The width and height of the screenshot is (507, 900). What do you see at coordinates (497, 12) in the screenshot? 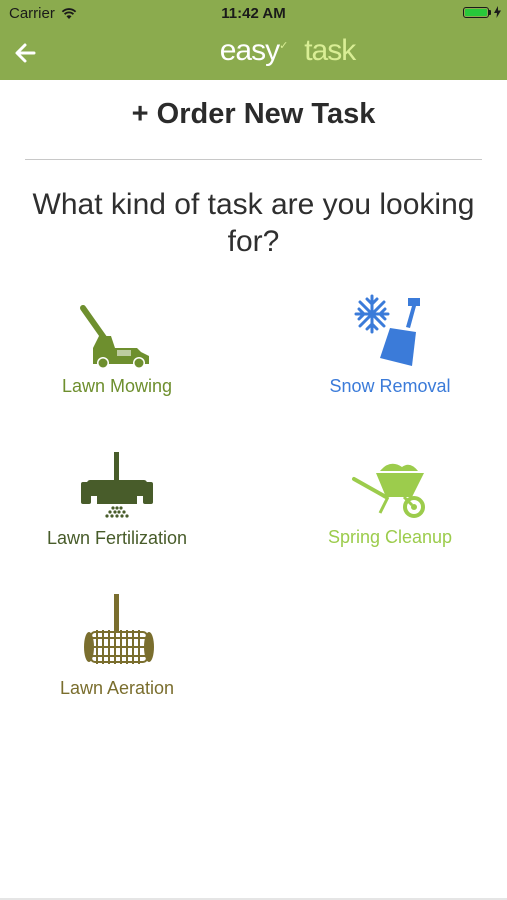
I see `charging-bolt-icon` at bounding box center [497, 12].